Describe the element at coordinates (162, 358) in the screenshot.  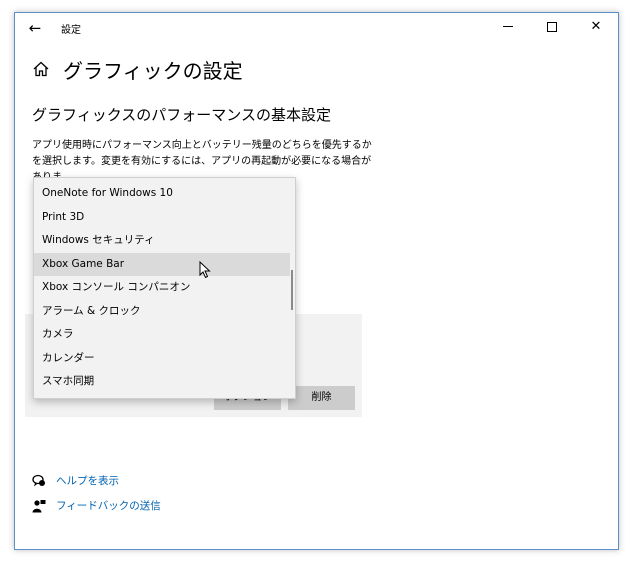
I see `dropdown-option: カレンダー` at that location.